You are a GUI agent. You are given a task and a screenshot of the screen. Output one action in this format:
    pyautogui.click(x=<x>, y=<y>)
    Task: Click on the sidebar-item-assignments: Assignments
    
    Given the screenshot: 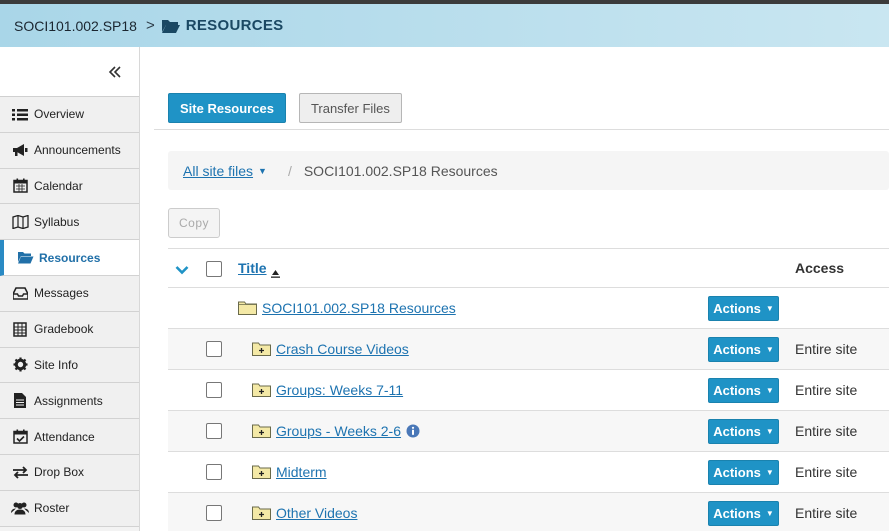 What is the action you would take?
    pyautogui.click(x=69, y=401)
    